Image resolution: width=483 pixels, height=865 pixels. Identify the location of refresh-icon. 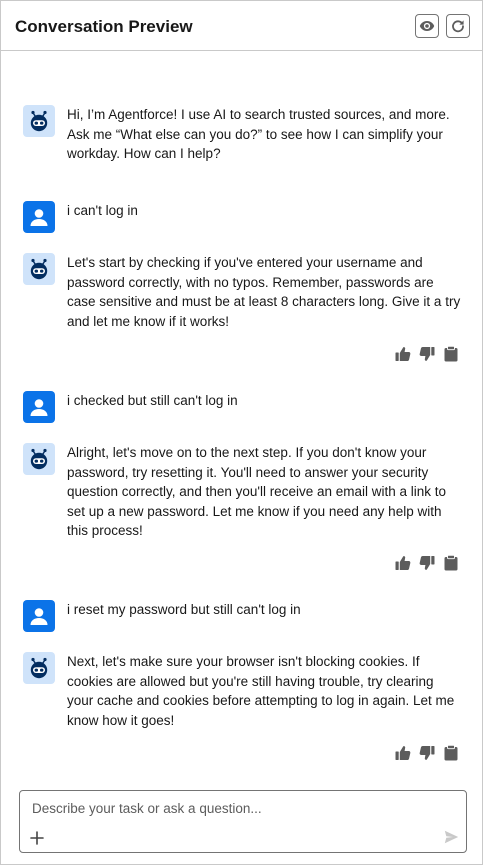
(458, 26).